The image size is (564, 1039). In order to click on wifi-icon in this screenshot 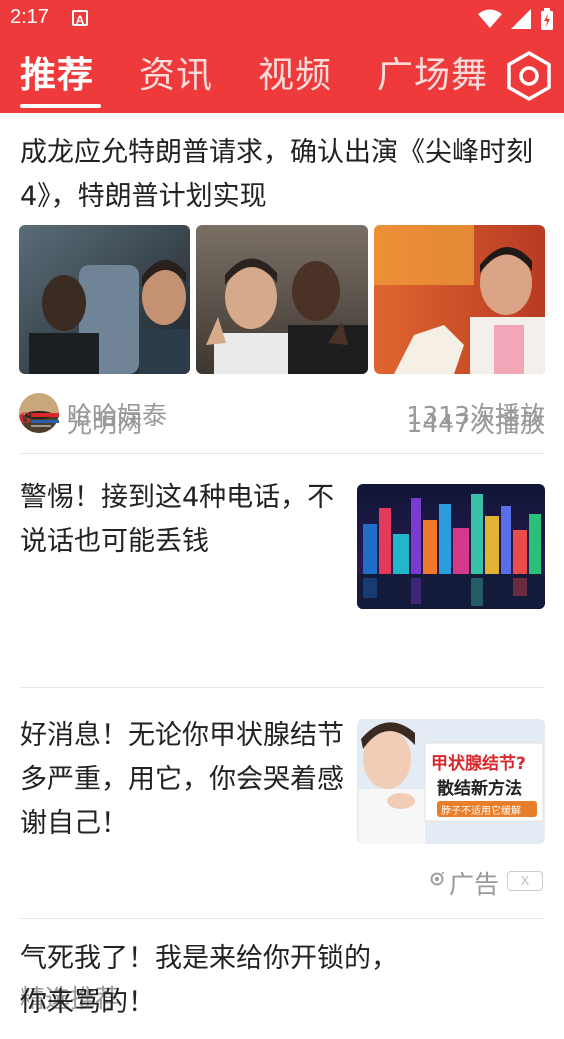, I will do `click(489, 18)`.